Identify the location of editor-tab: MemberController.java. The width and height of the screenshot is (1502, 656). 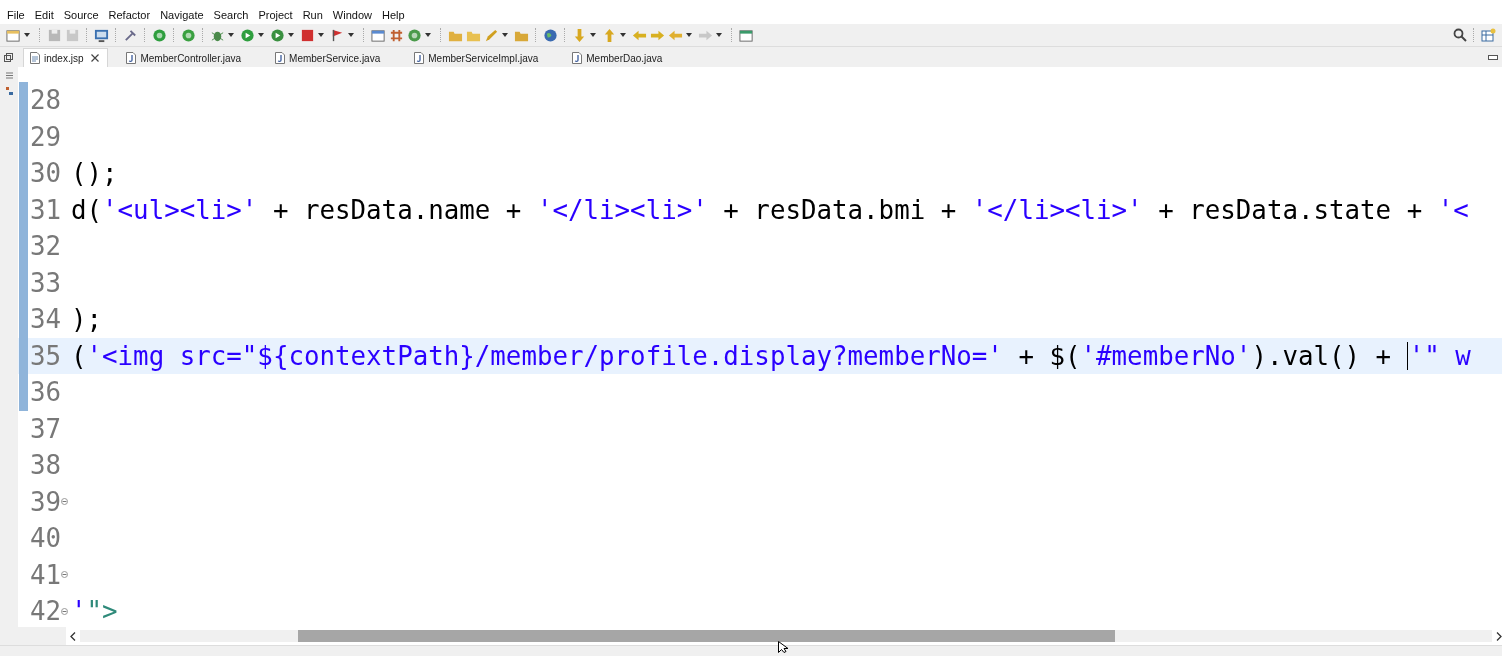
(185, 58).